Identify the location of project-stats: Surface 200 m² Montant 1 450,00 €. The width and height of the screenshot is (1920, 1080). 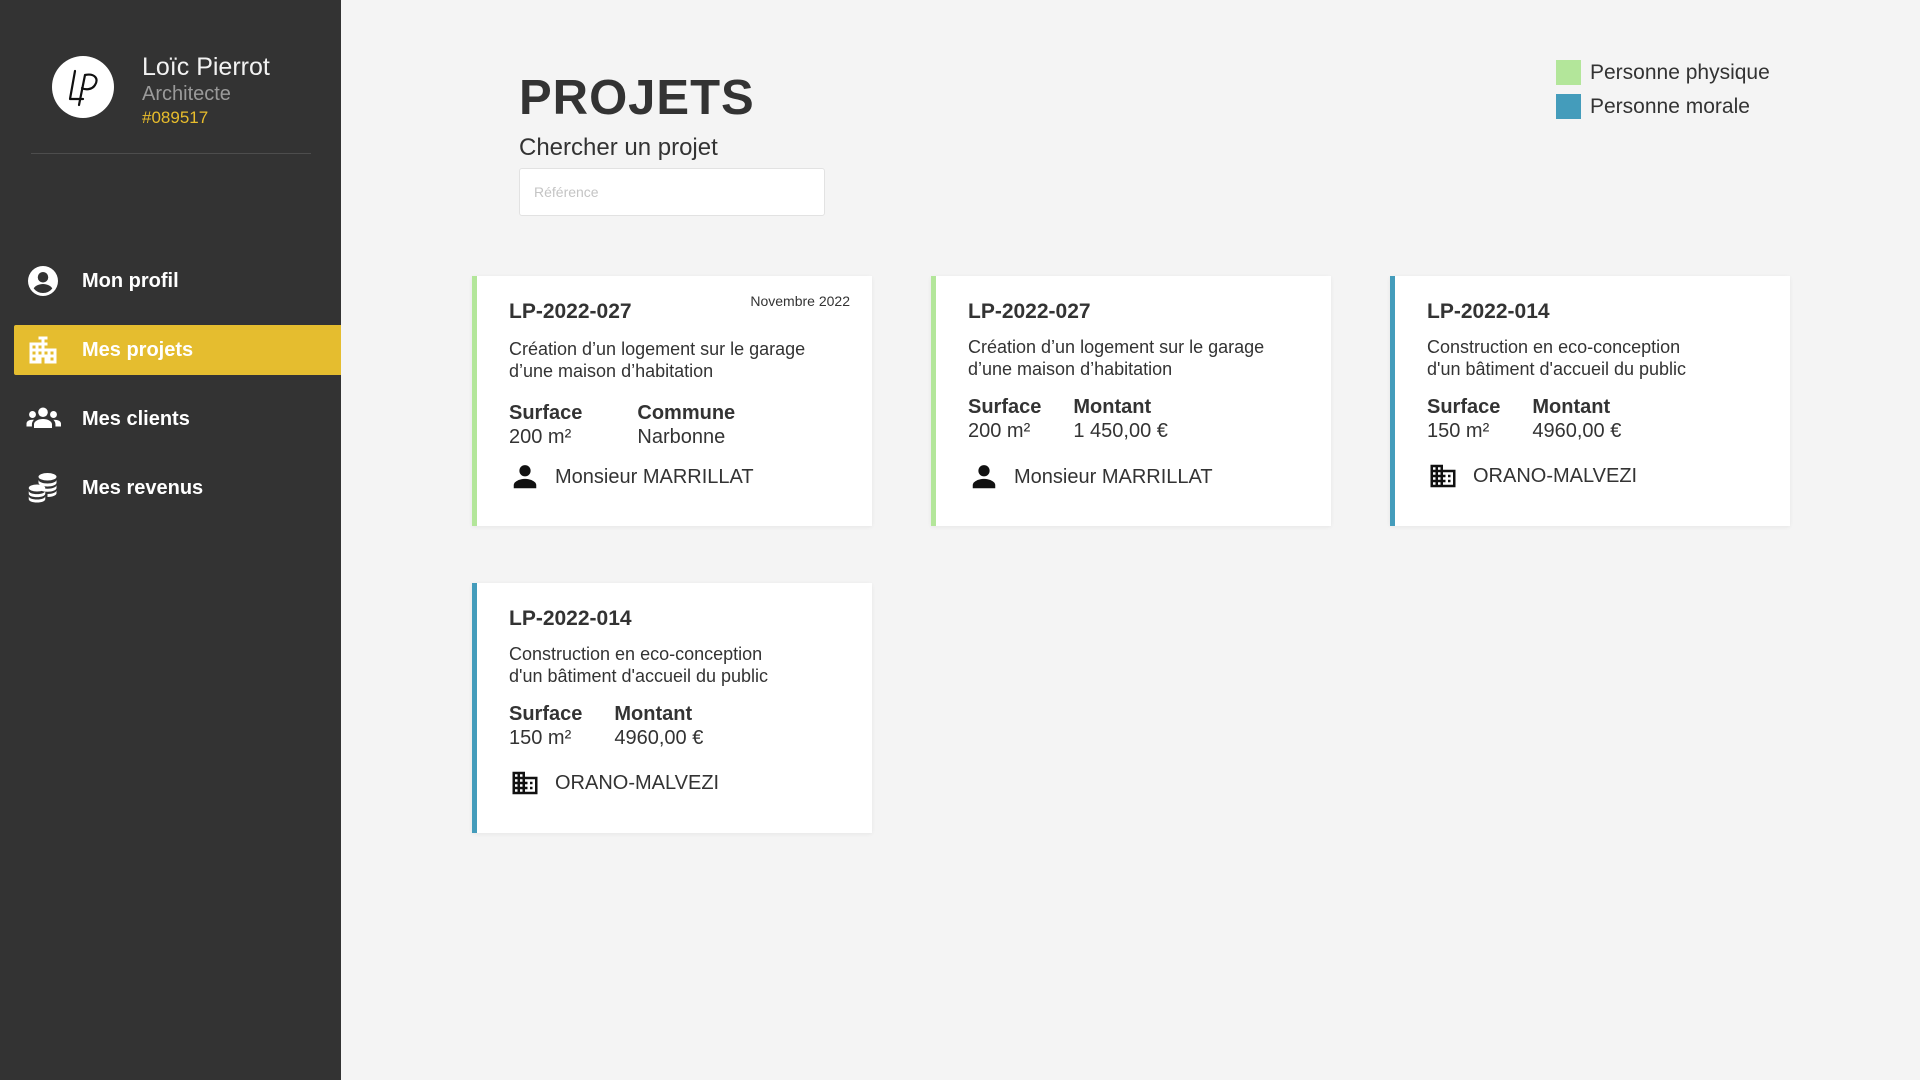
(1084, 419).